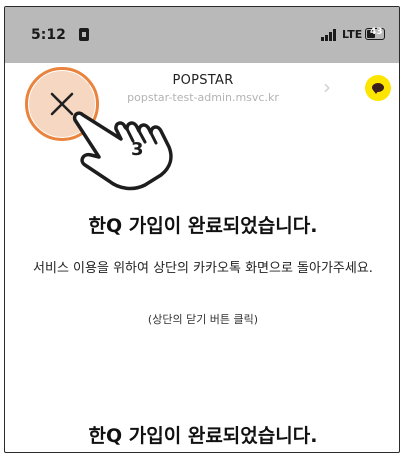 This screenshot has width=404, height=457. I want to click on hand-pointer-icon, so click(122, 151).